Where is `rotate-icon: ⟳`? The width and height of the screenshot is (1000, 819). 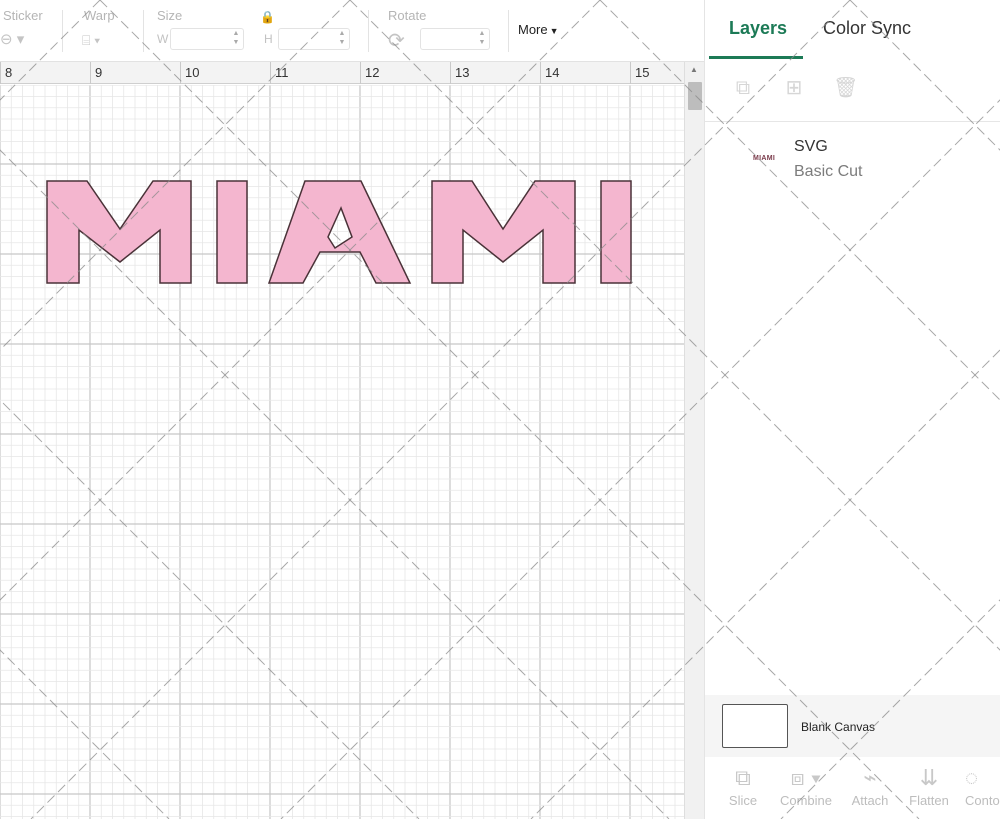 rotate-icon: ⟳ is located at coordinates (396, 41).